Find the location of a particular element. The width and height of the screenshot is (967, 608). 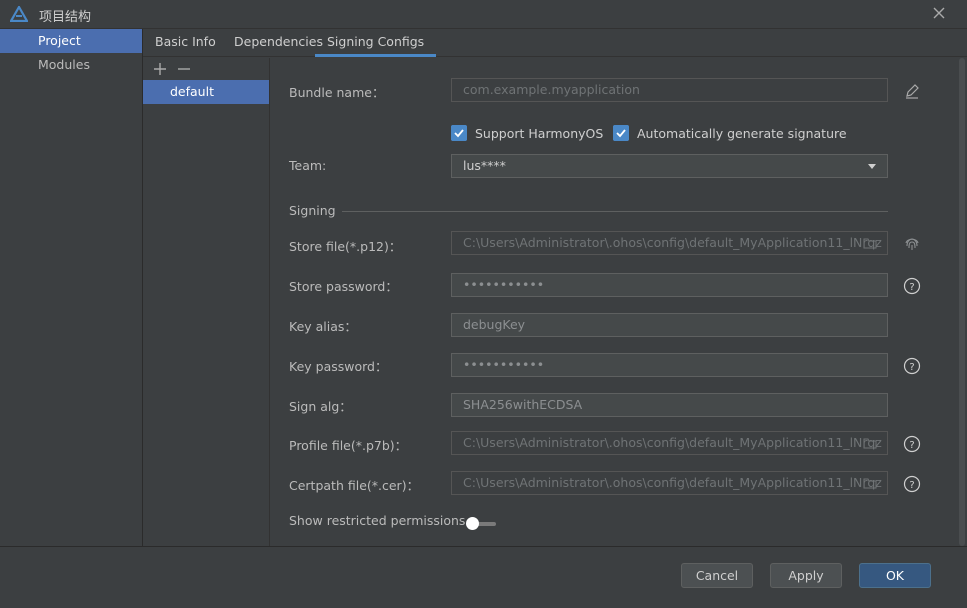

sidebar-item-modules: Modules is located at coordinates (71, 65).